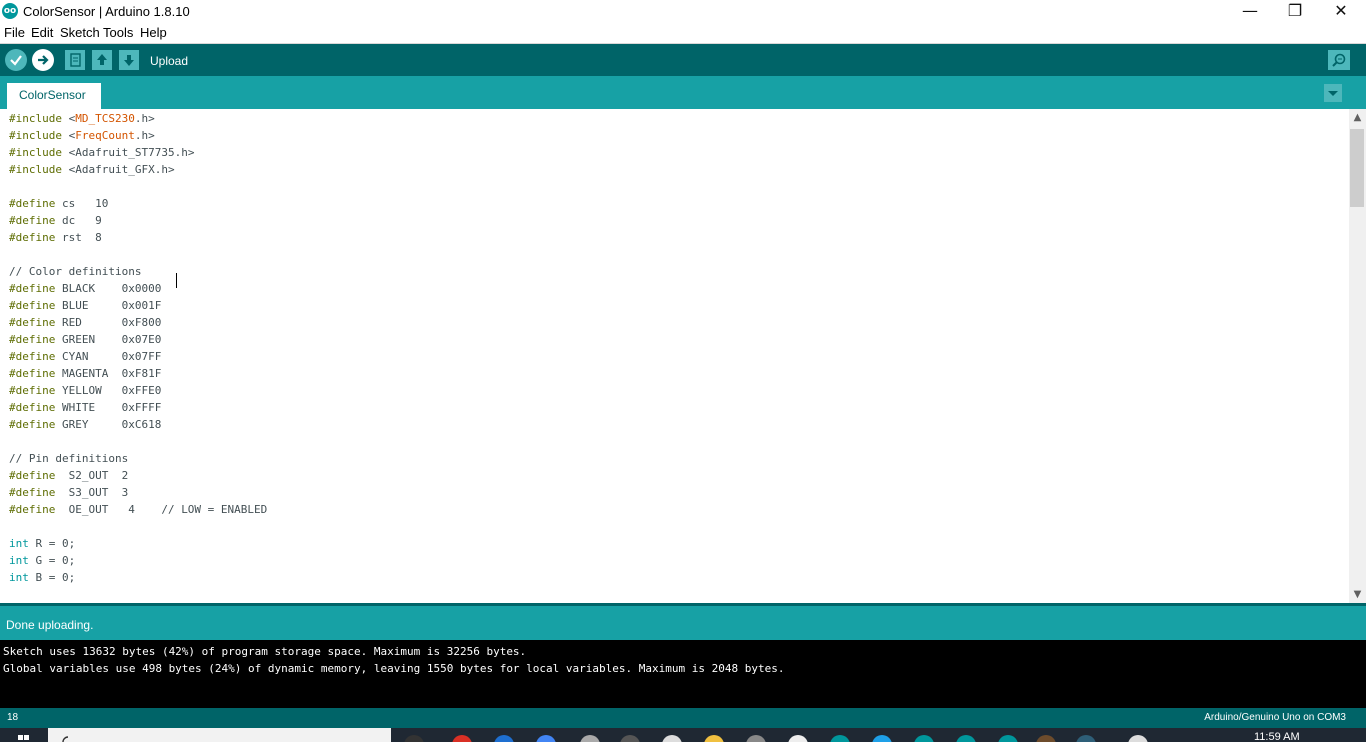 Image resolution: width=1366 pixels, height=742 pixels. I want to click on code-token: rst 8, so click(78, 237).